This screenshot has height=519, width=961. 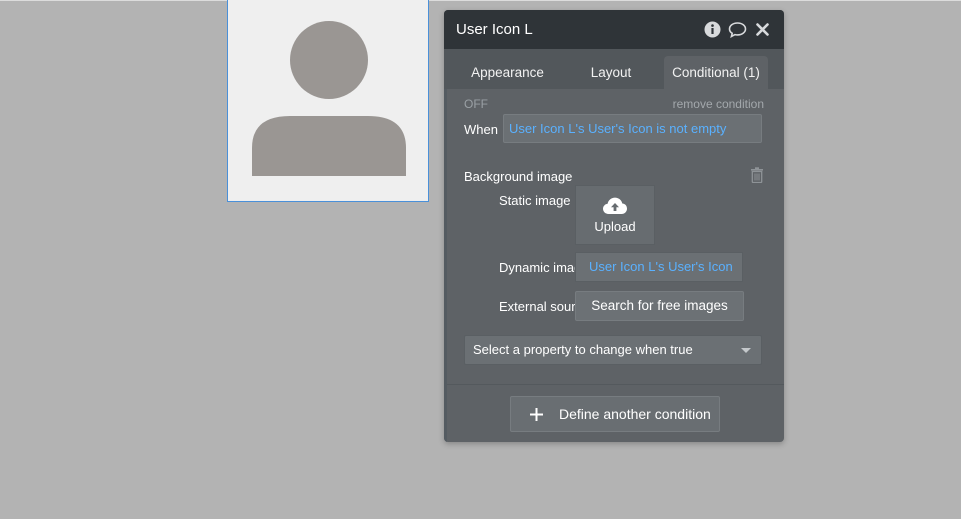 What do you see at coordinates (329, 98) in the screenshot?
I see `user-avatar-icon` at bounding box center [329, 98].